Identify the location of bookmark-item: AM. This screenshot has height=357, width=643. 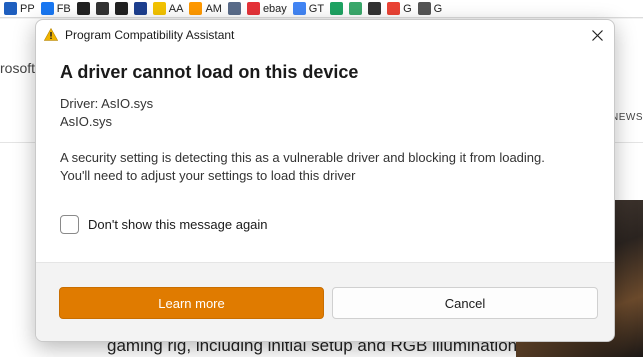
(205, 8).